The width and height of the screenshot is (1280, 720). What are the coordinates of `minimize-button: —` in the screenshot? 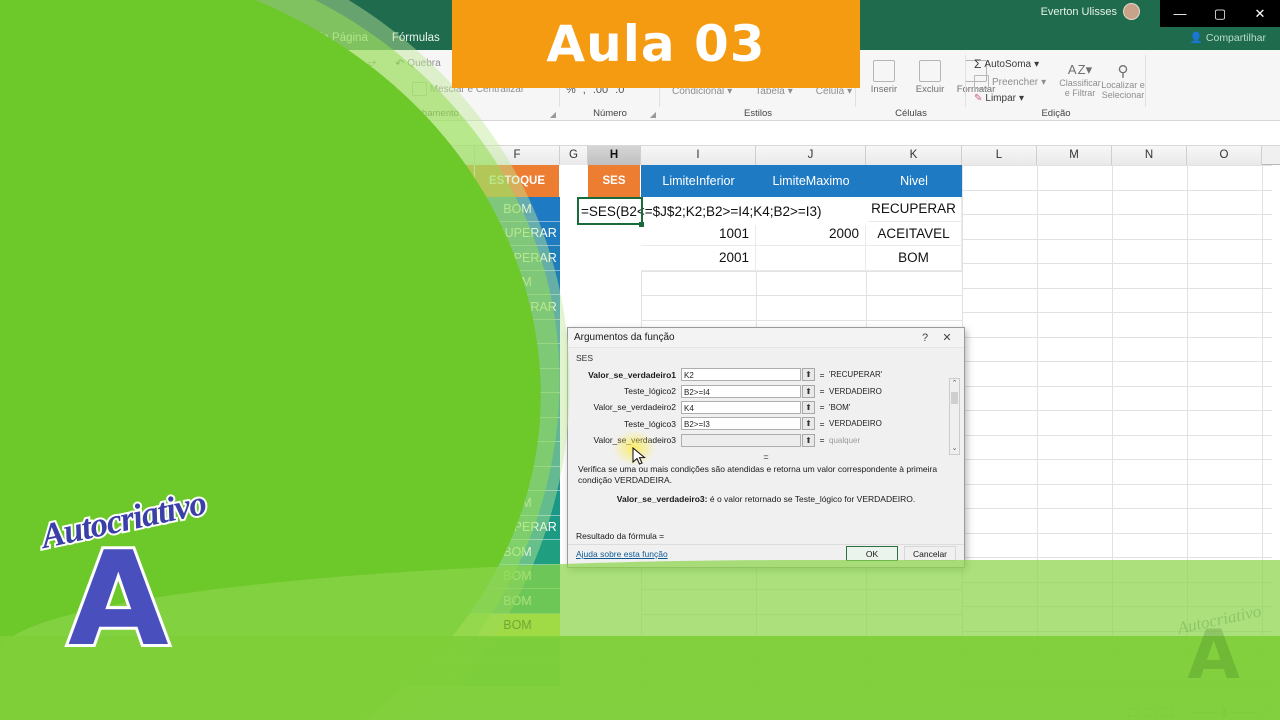 It's located at (1180, 13).